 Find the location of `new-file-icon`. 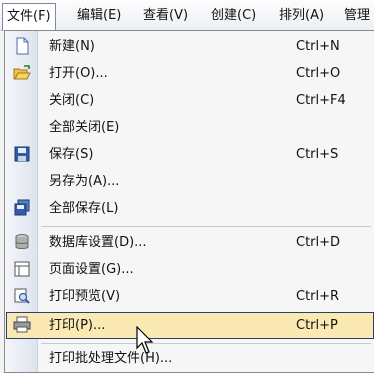

new-file-icon is located at coordinates (22, 46).